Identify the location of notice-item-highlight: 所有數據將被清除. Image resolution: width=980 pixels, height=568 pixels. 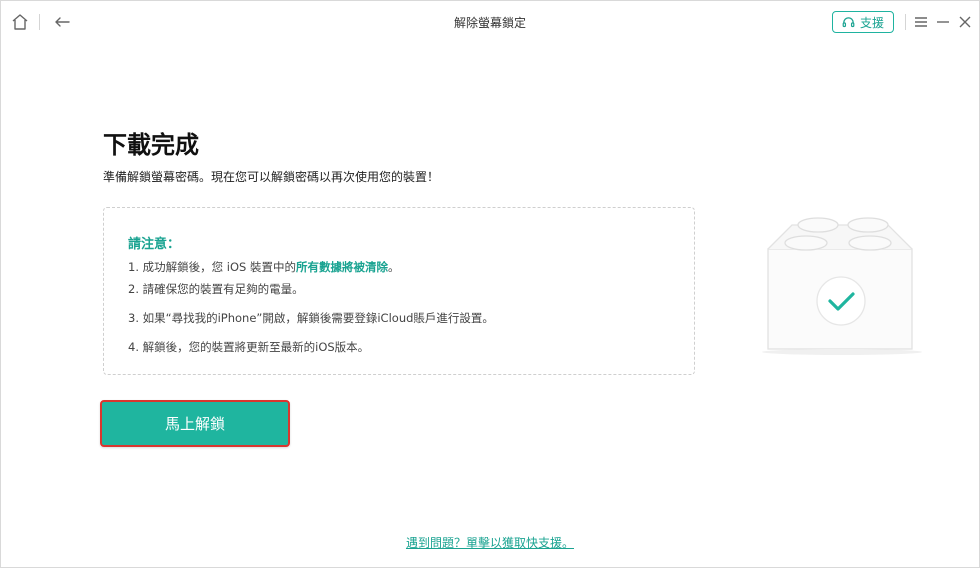
(341, 267).